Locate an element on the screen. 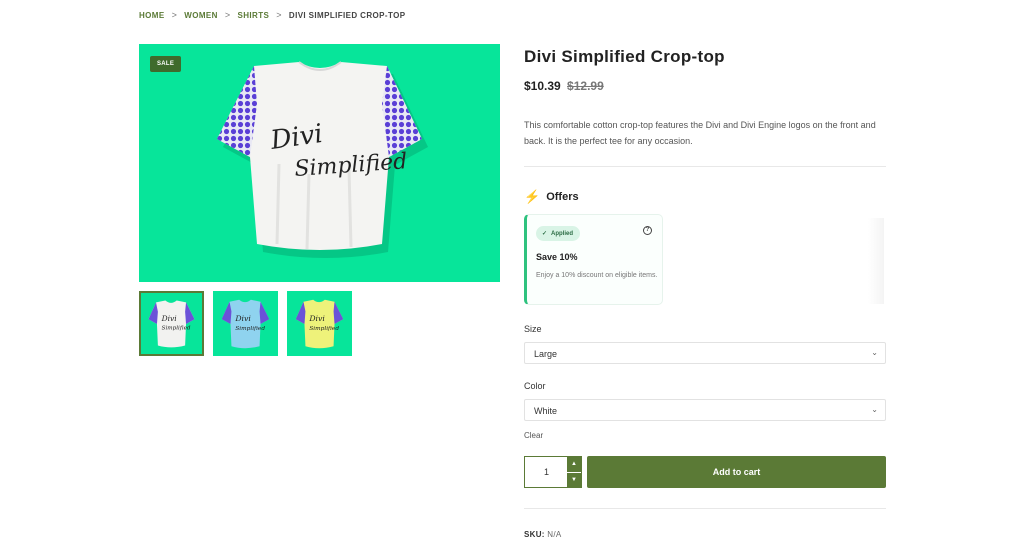  question-circle-icon: ? is located at coordinates (647, 230).